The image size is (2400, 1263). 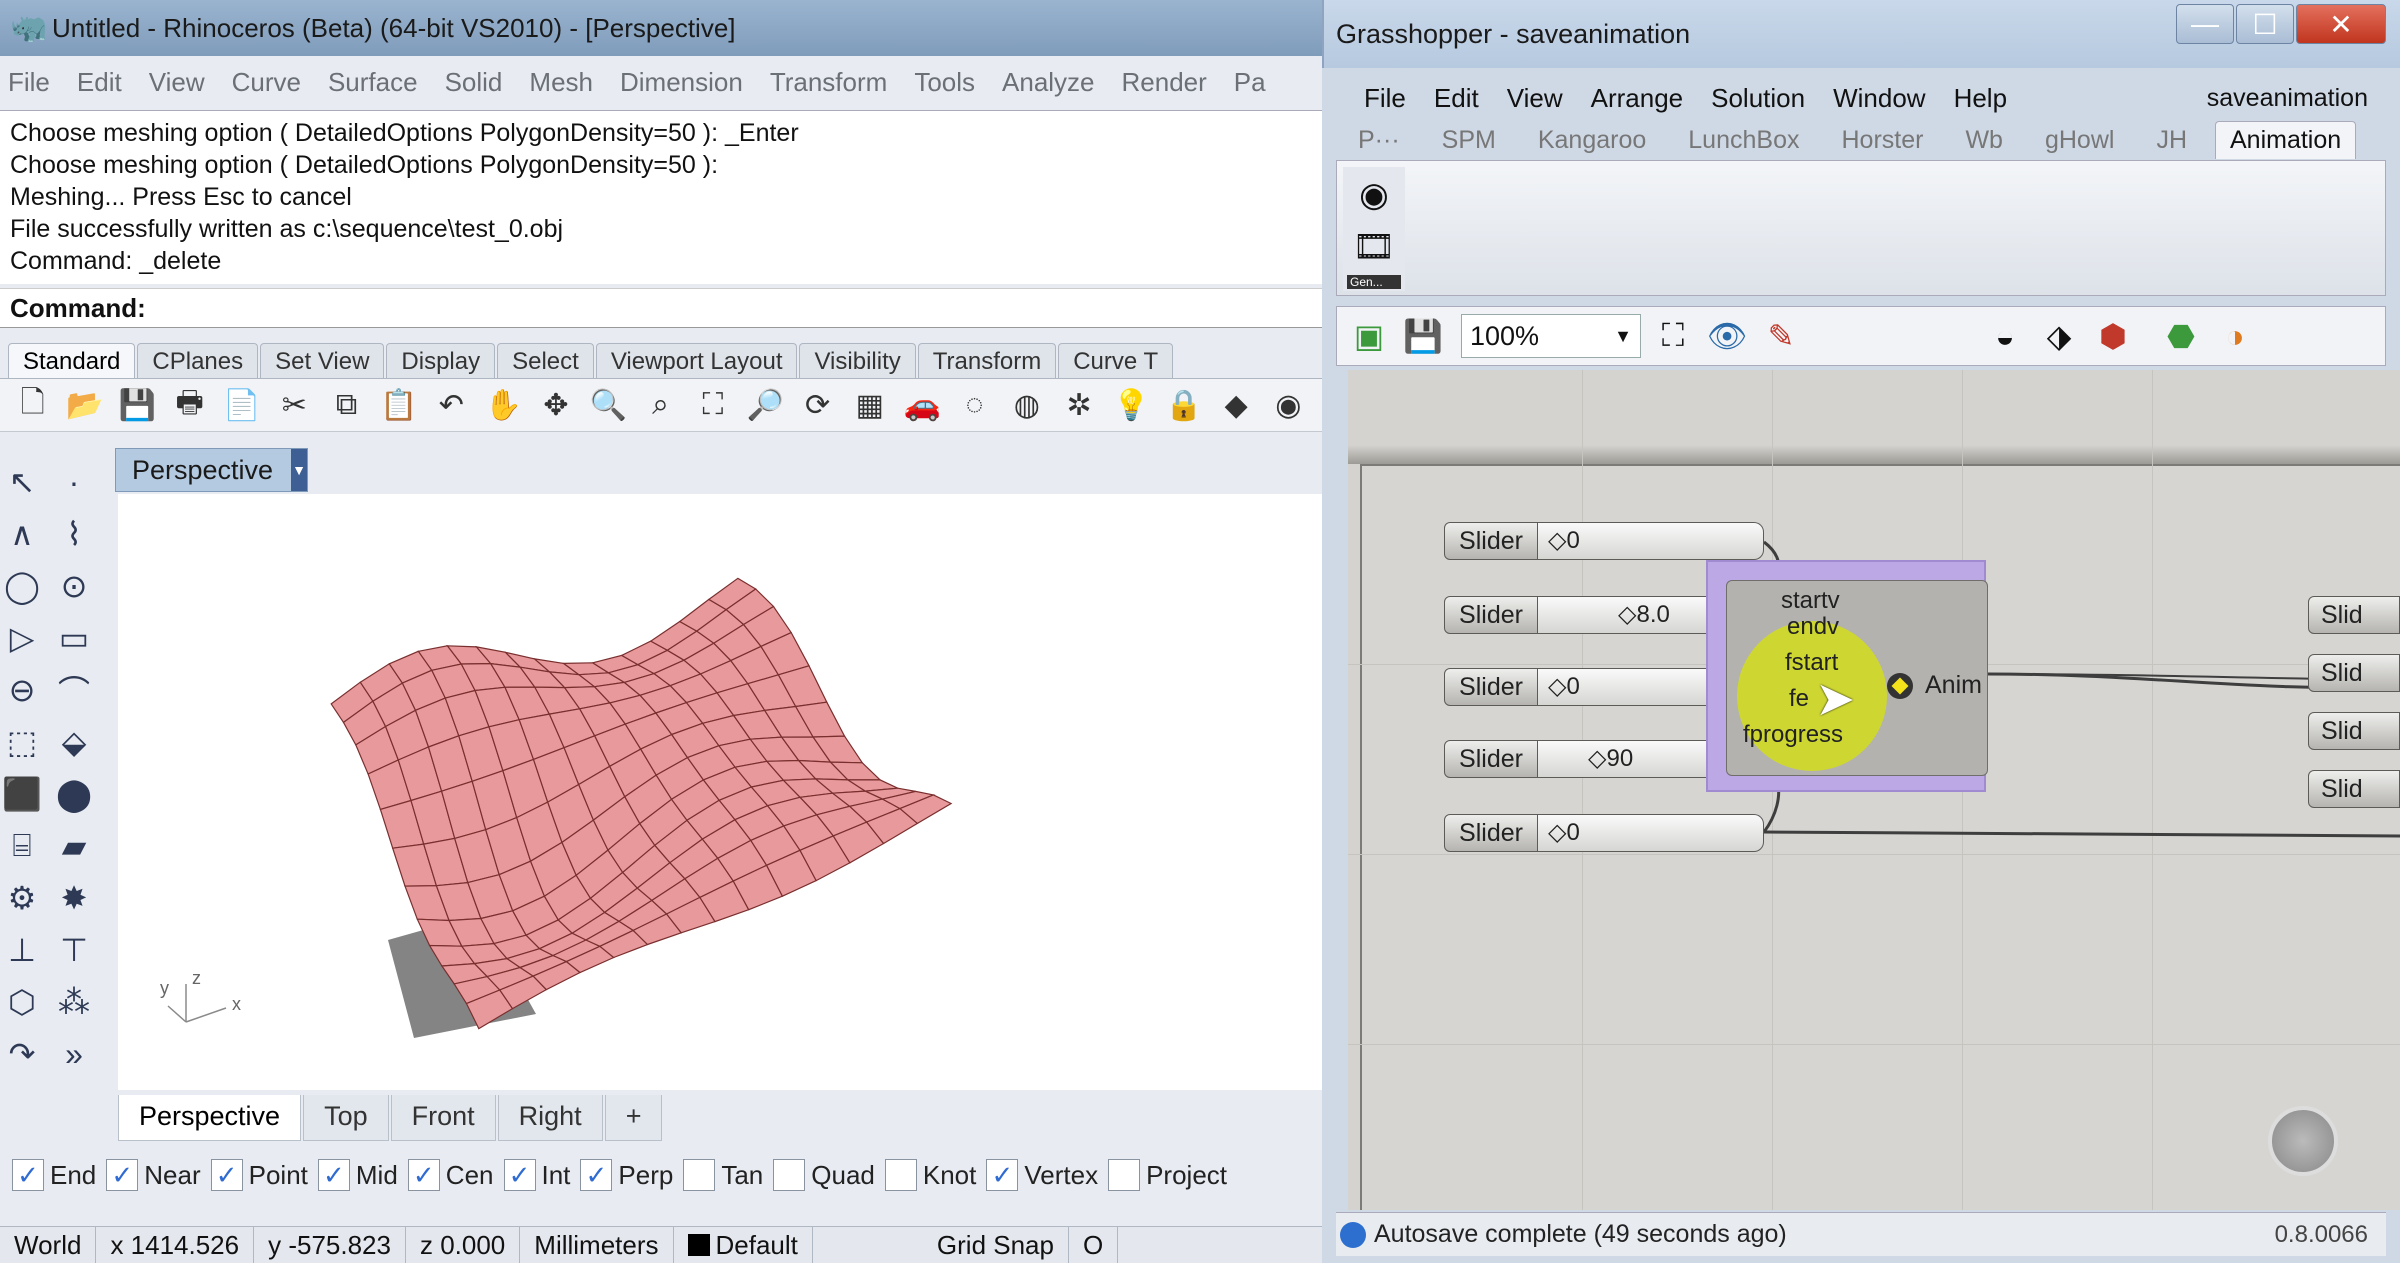 I want to click on menu-analyze: Analyze, so click(x=1055, y=82).